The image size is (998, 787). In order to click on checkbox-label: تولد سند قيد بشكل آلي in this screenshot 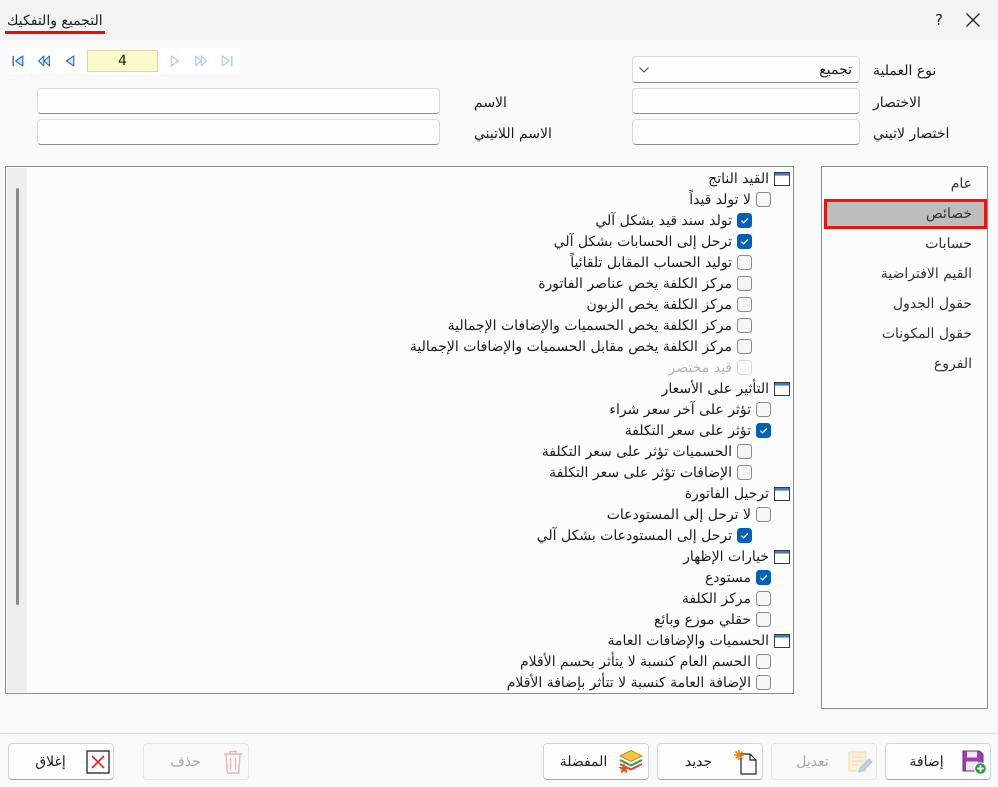, I will do `click(663, 221)`.